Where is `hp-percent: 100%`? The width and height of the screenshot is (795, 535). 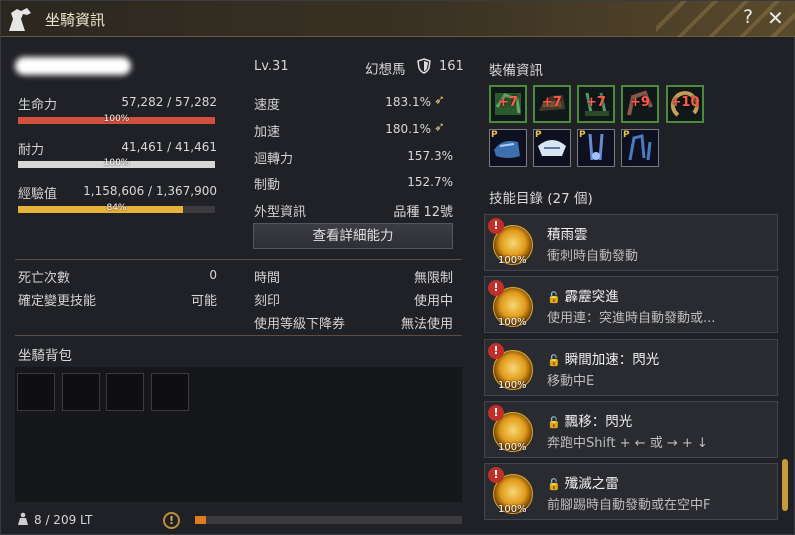 hp-percent: 100% is located at coordinates (116, 119).